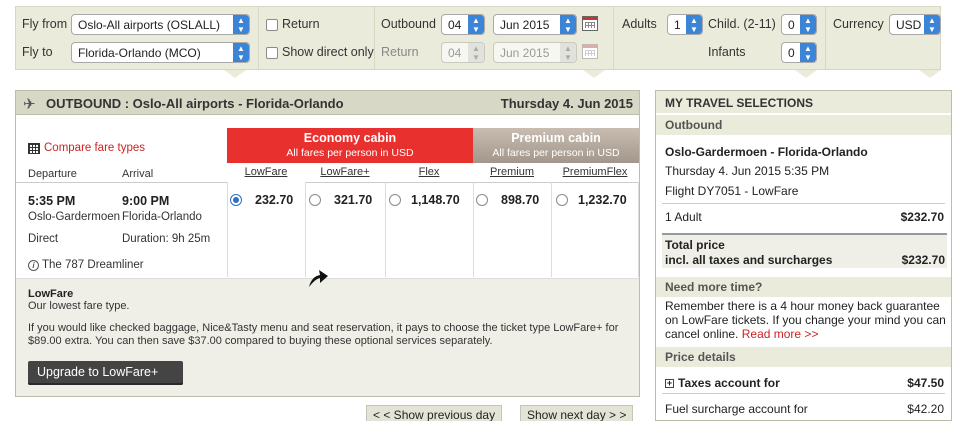 This screenshot has width=969, height=421. I want to click on fare-radio-lowfare, so click(236, 200).